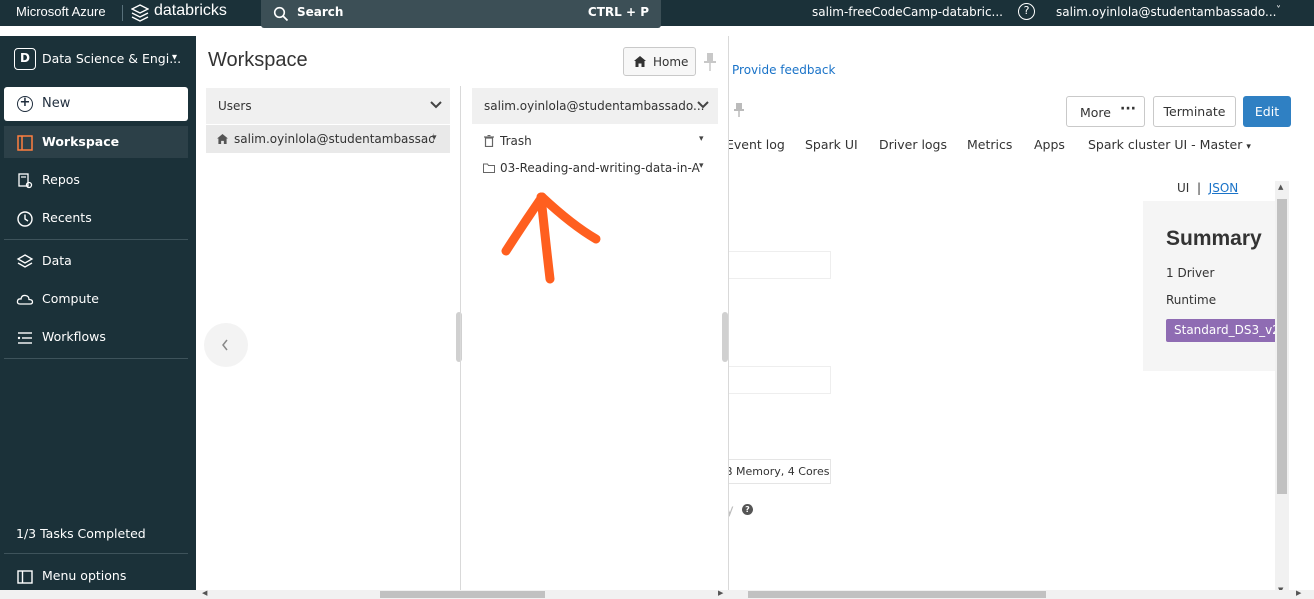 This screenshot has height=599, width=1314. I want to click on edit-button: Edit, so click(1267, 111).